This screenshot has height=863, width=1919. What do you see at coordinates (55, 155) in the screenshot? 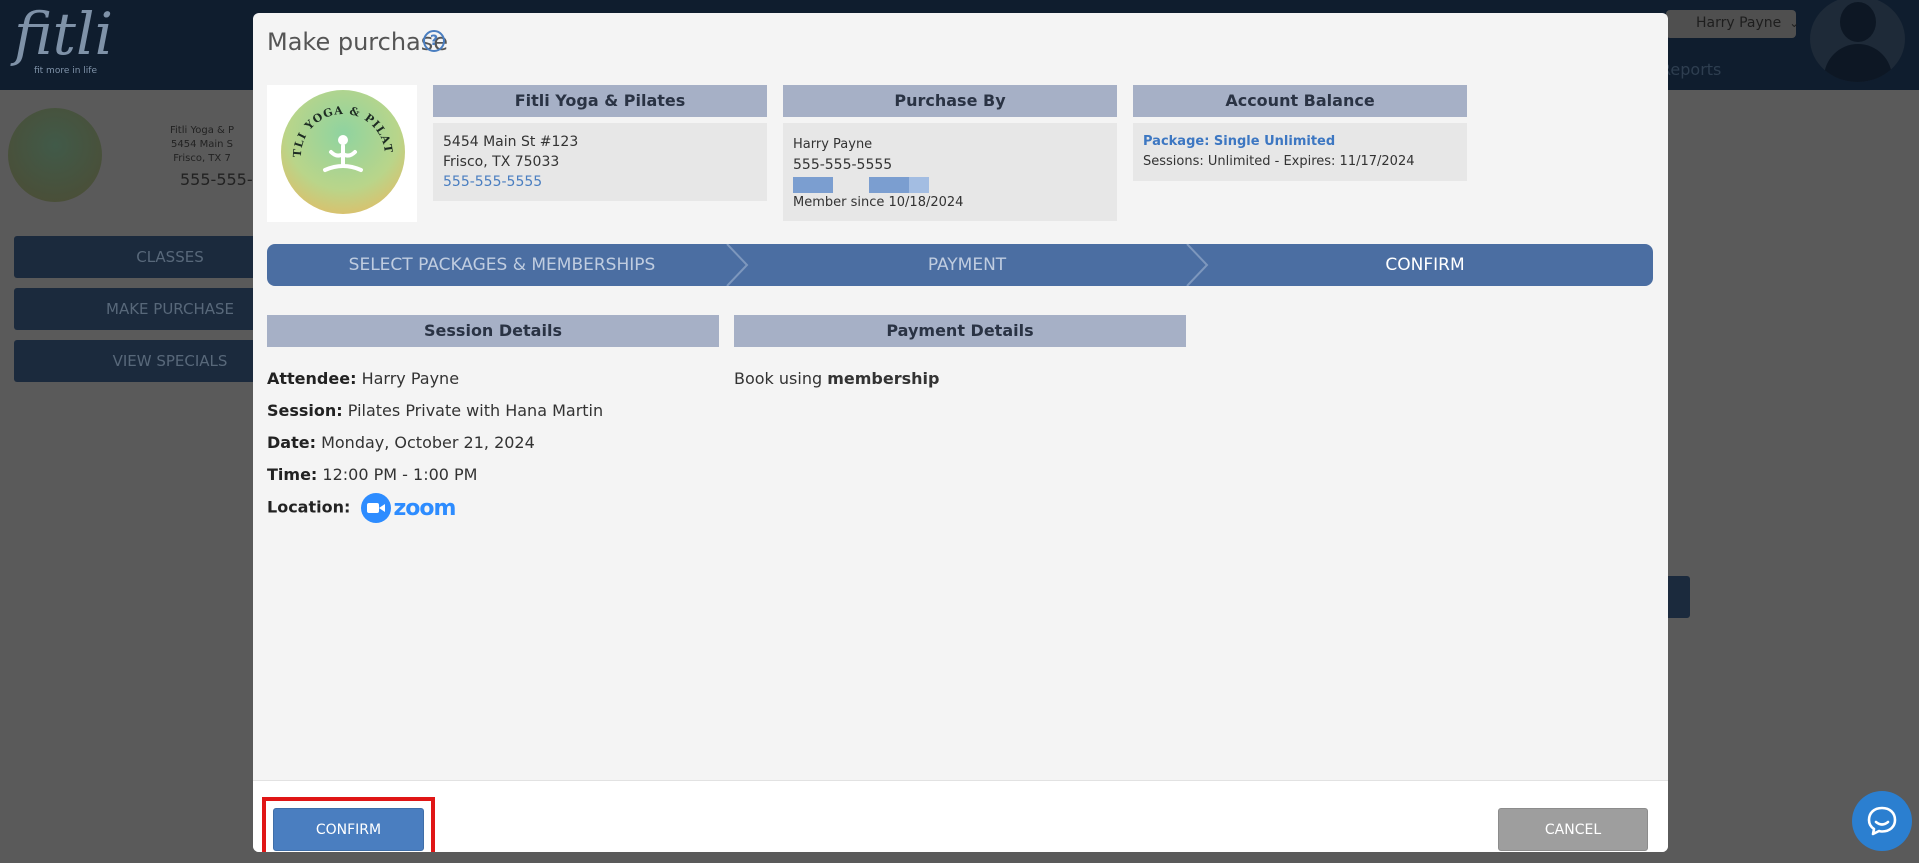
I see `studio-logo-background` at bounding box center [55, 155].